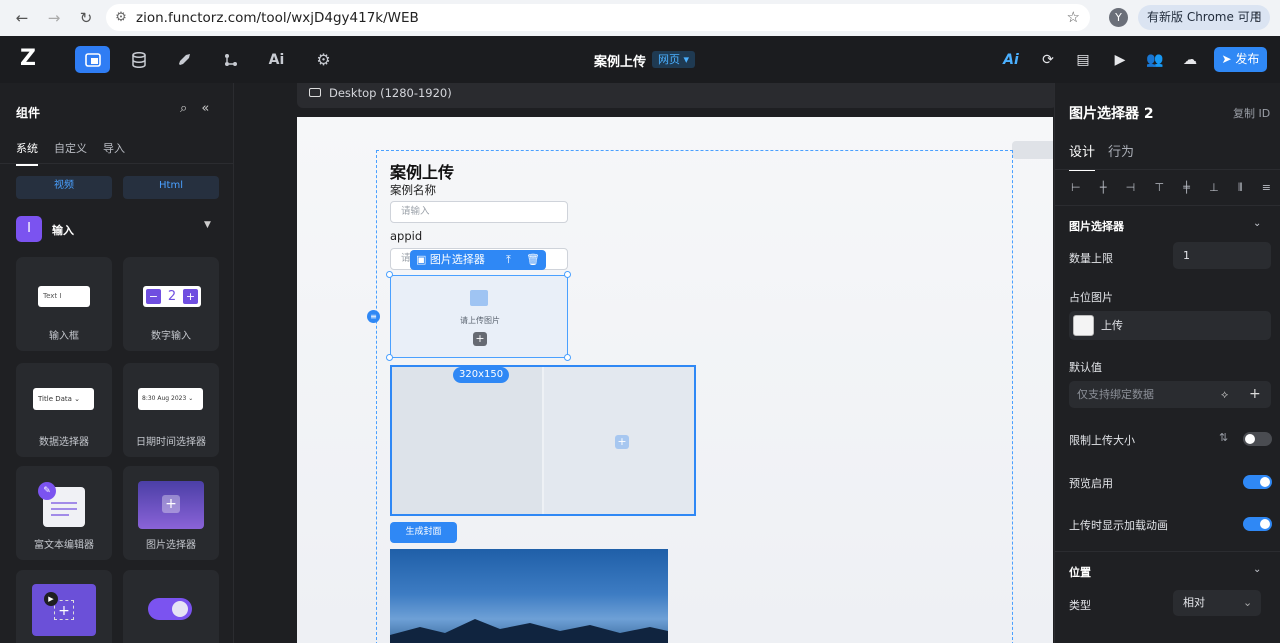  I want to click on align-top-icon: ⊤, so click(1159, 188).